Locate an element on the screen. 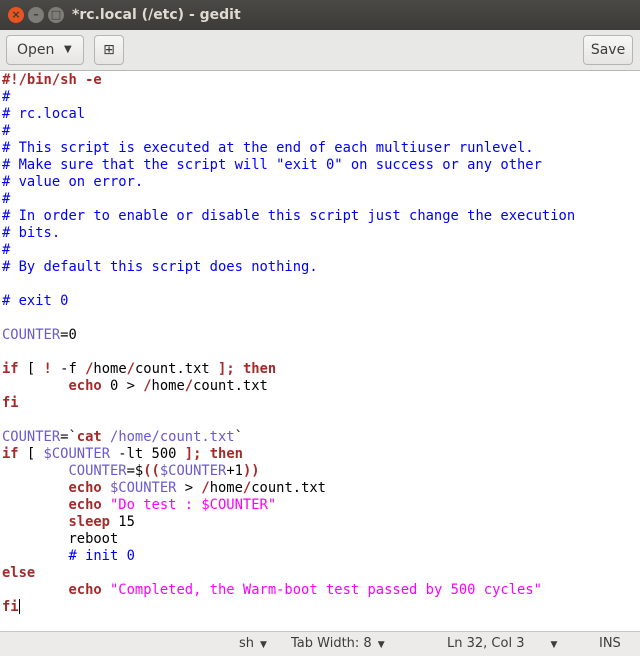 This screenshot has width=640, height=657. code-token: # bits. is located at coordinates (31, 233).